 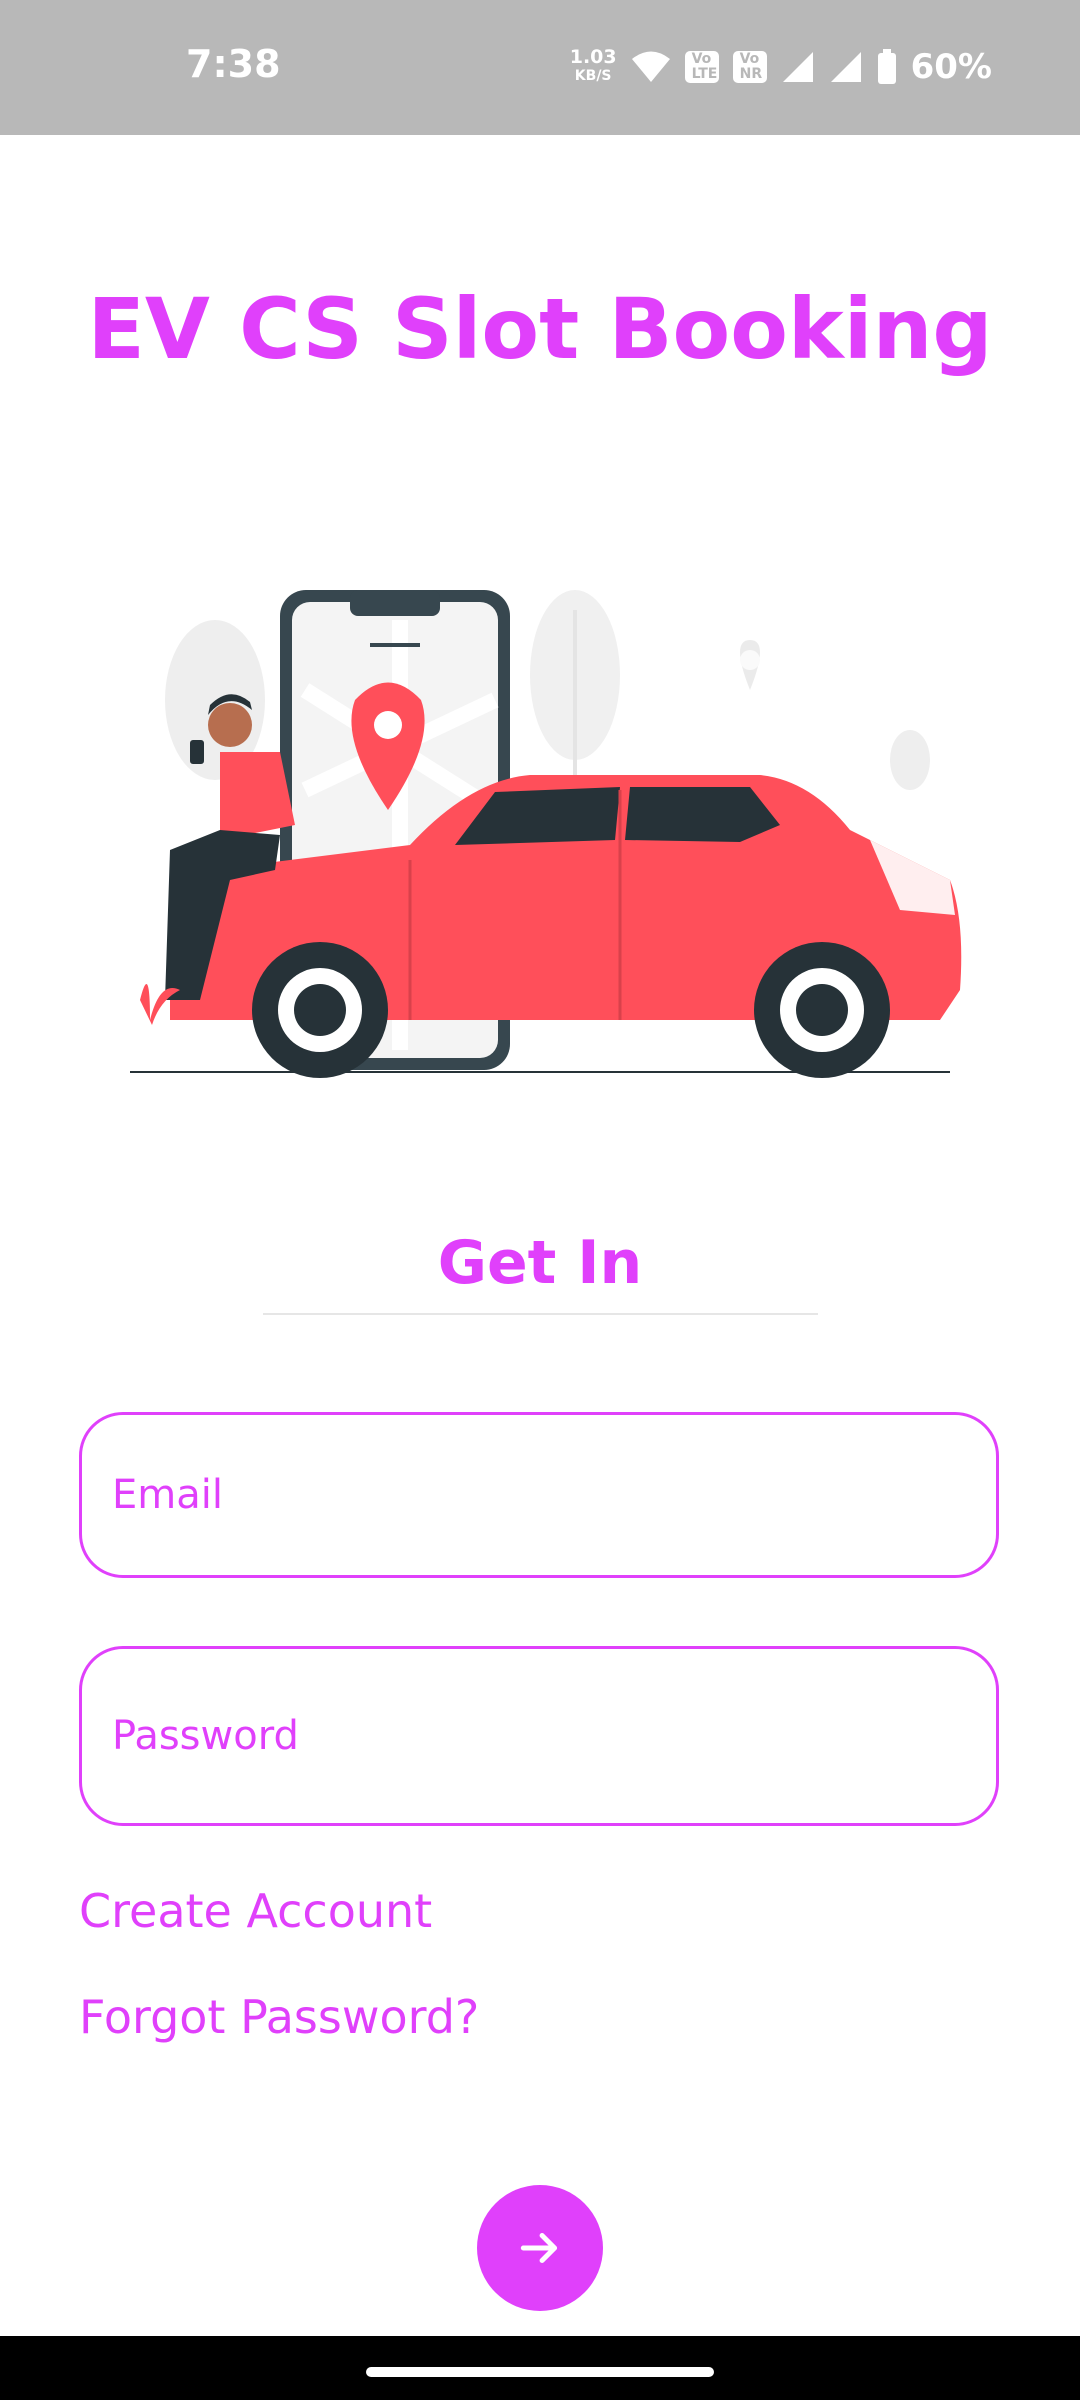 What do you see at coordinates (951, 67) in the screenshot?
I see `battery-percentage: 60%` at bounding box center [951, 67].